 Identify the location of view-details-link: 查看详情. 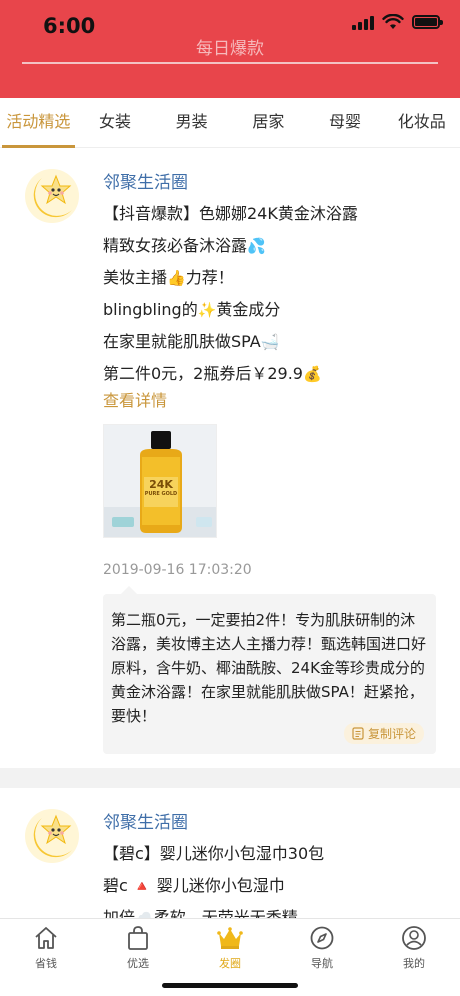
(270, 403).